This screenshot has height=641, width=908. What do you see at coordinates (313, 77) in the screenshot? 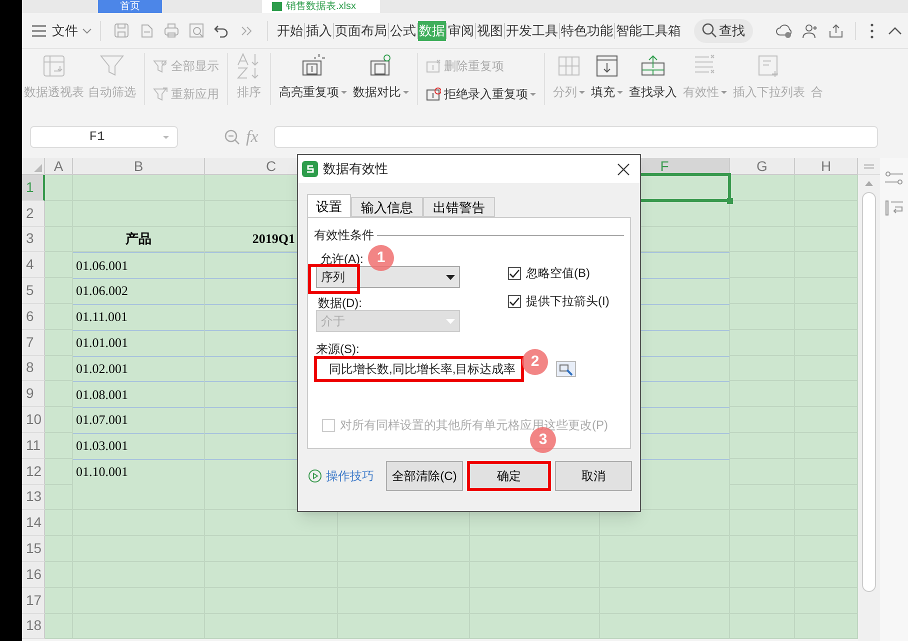
I see `ribbon-button: 高亮重复项` at bounding box center [313, 77].